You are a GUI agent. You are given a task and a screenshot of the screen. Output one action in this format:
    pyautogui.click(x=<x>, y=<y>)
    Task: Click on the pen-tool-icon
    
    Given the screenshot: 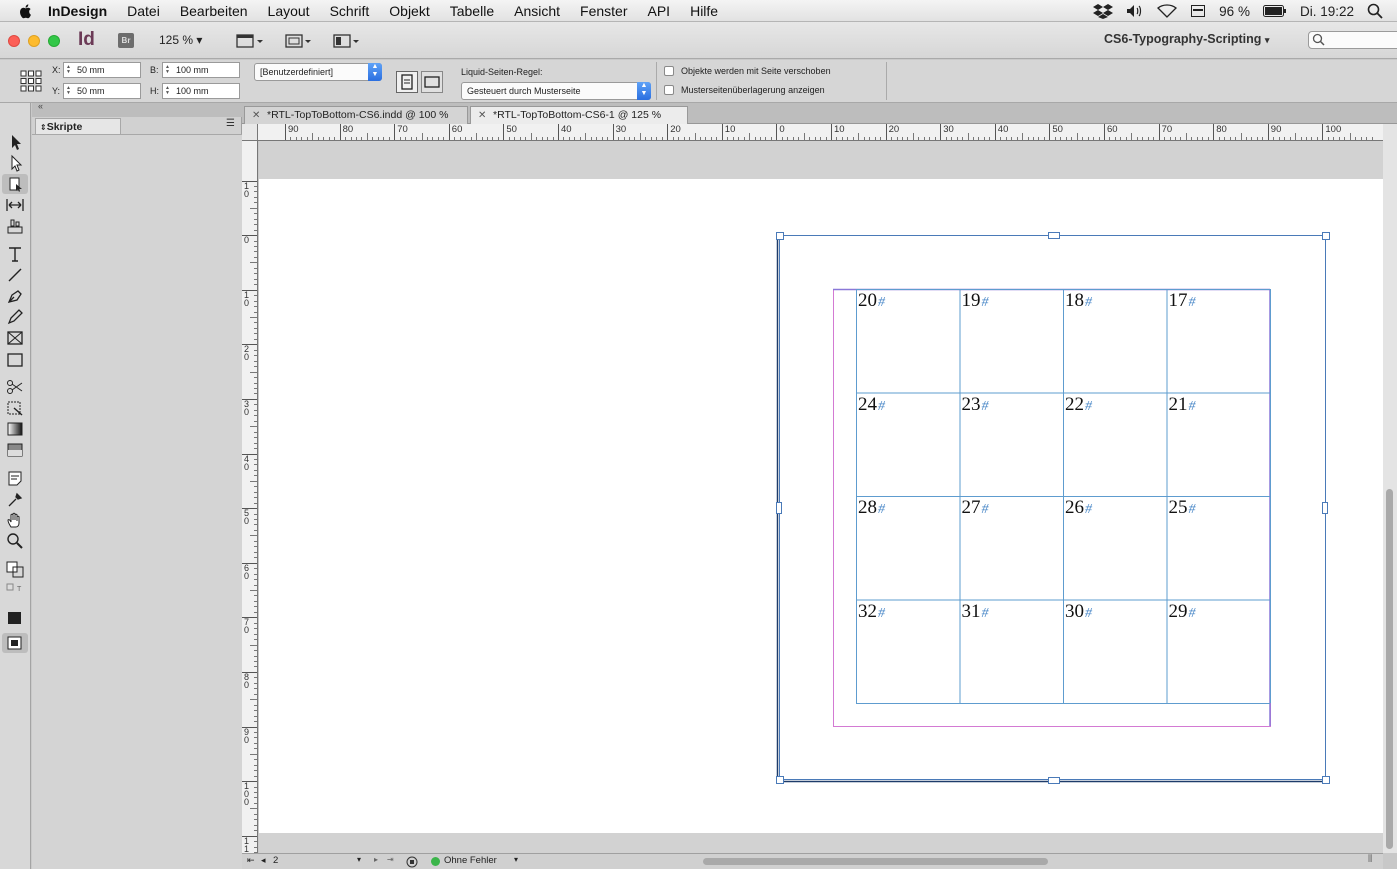 What is the action you would take?
    pyautogui.click(x=15, y=296)
    